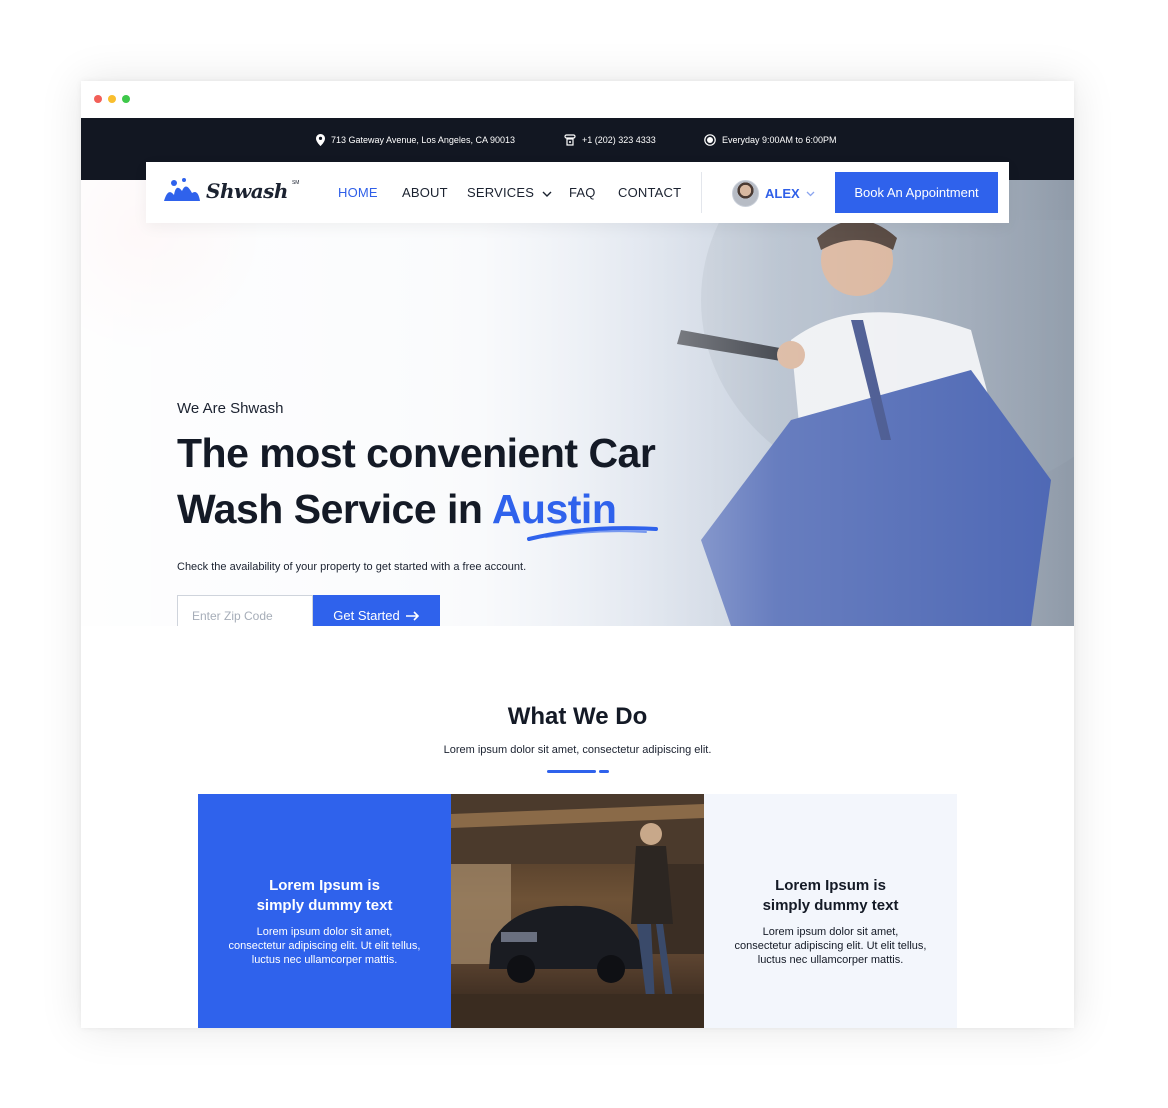 Image resolution: width=1168 pixels, height=1108 pixels. I want to click on logo-text: Shwash, so click(247, 191).